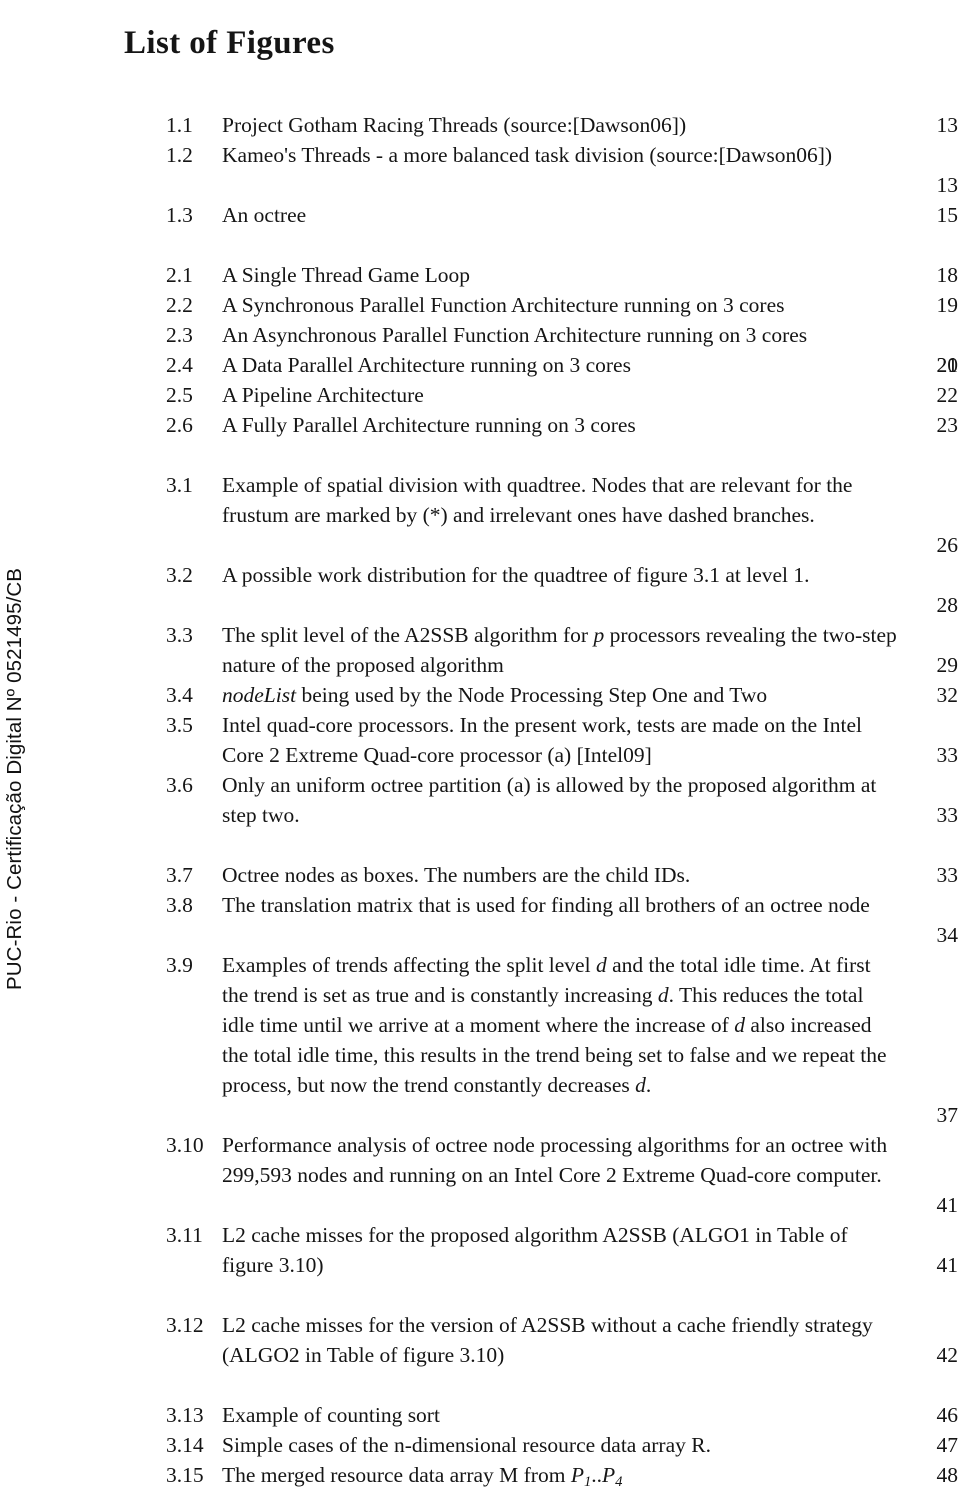 The image size is (960, 1490). I want to click on figure-entry: 3.13 Example of counting sort 46, so click(480, 1415).